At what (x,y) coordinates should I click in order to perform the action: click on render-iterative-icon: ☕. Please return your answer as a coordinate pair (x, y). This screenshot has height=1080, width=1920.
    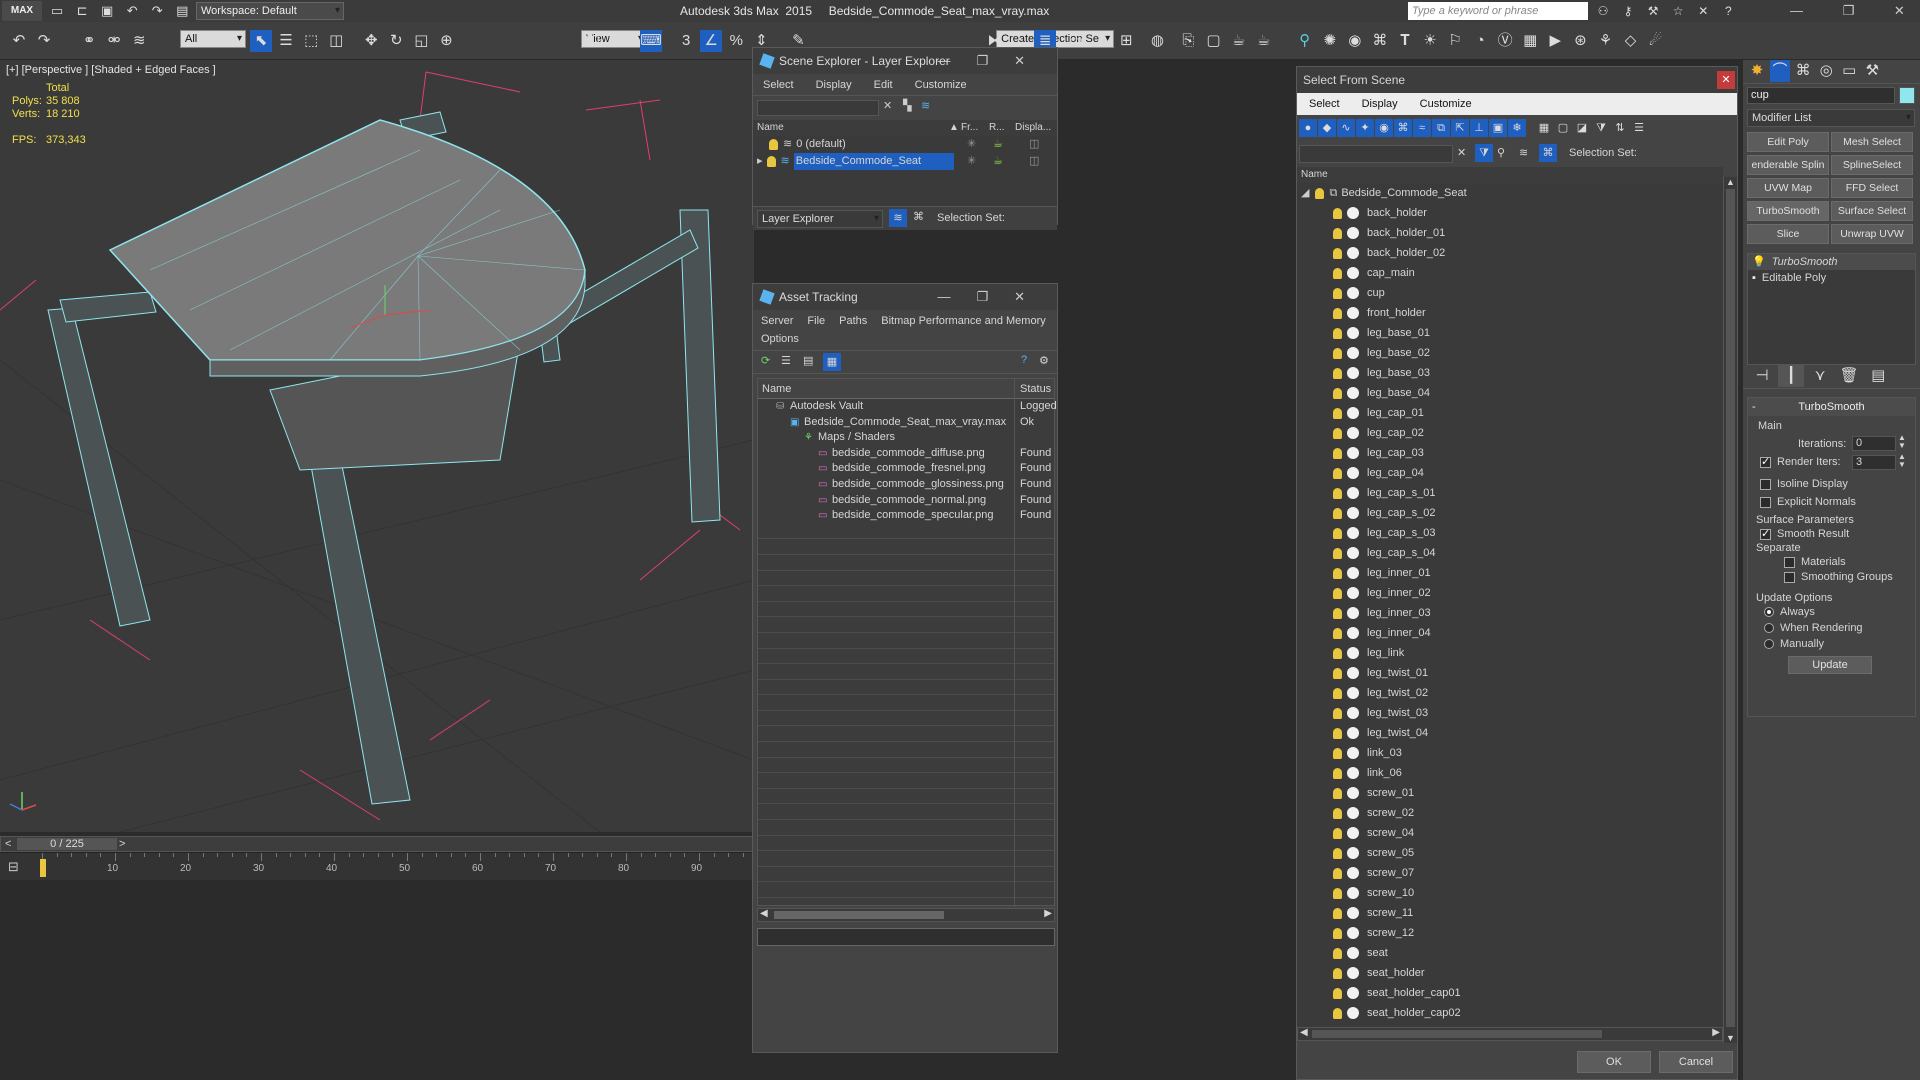
    Looking at the image, I should click on (1264, 41).